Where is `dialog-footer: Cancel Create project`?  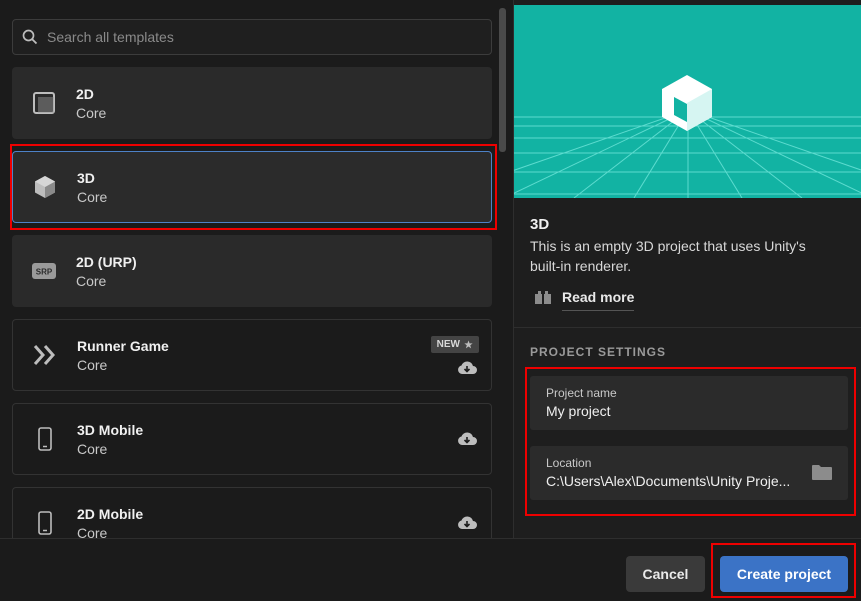
dialog-footer: Cancel Create project is located at coordinates (430, 569).